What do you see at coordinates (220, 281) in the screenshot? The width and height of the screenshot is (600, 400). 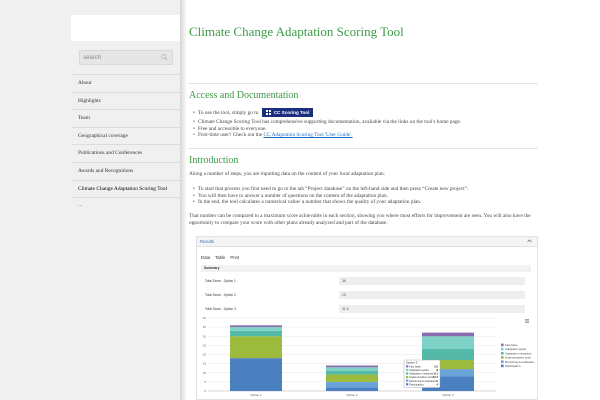 I see `score-label: Total Score - Option 1` at bounding box center [220, 281].